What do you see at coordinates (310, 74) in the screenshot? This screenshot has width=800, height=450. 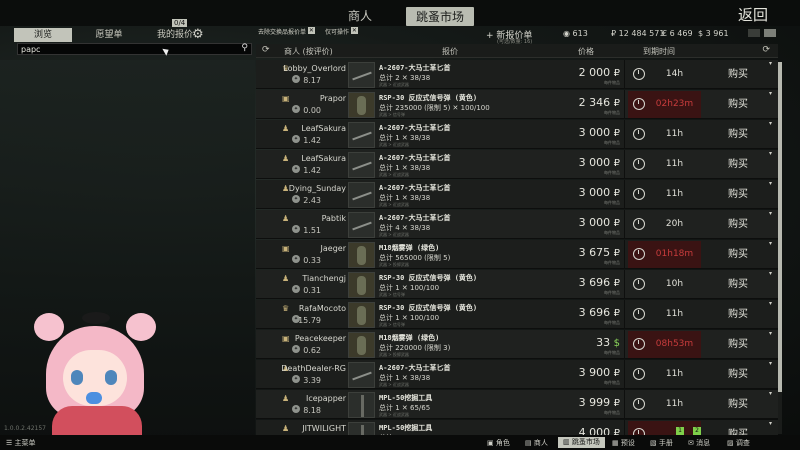 I see `seller-cell: ♛ Lobby_Overlord ✦ 8.17` at bounding box center [310, 74].